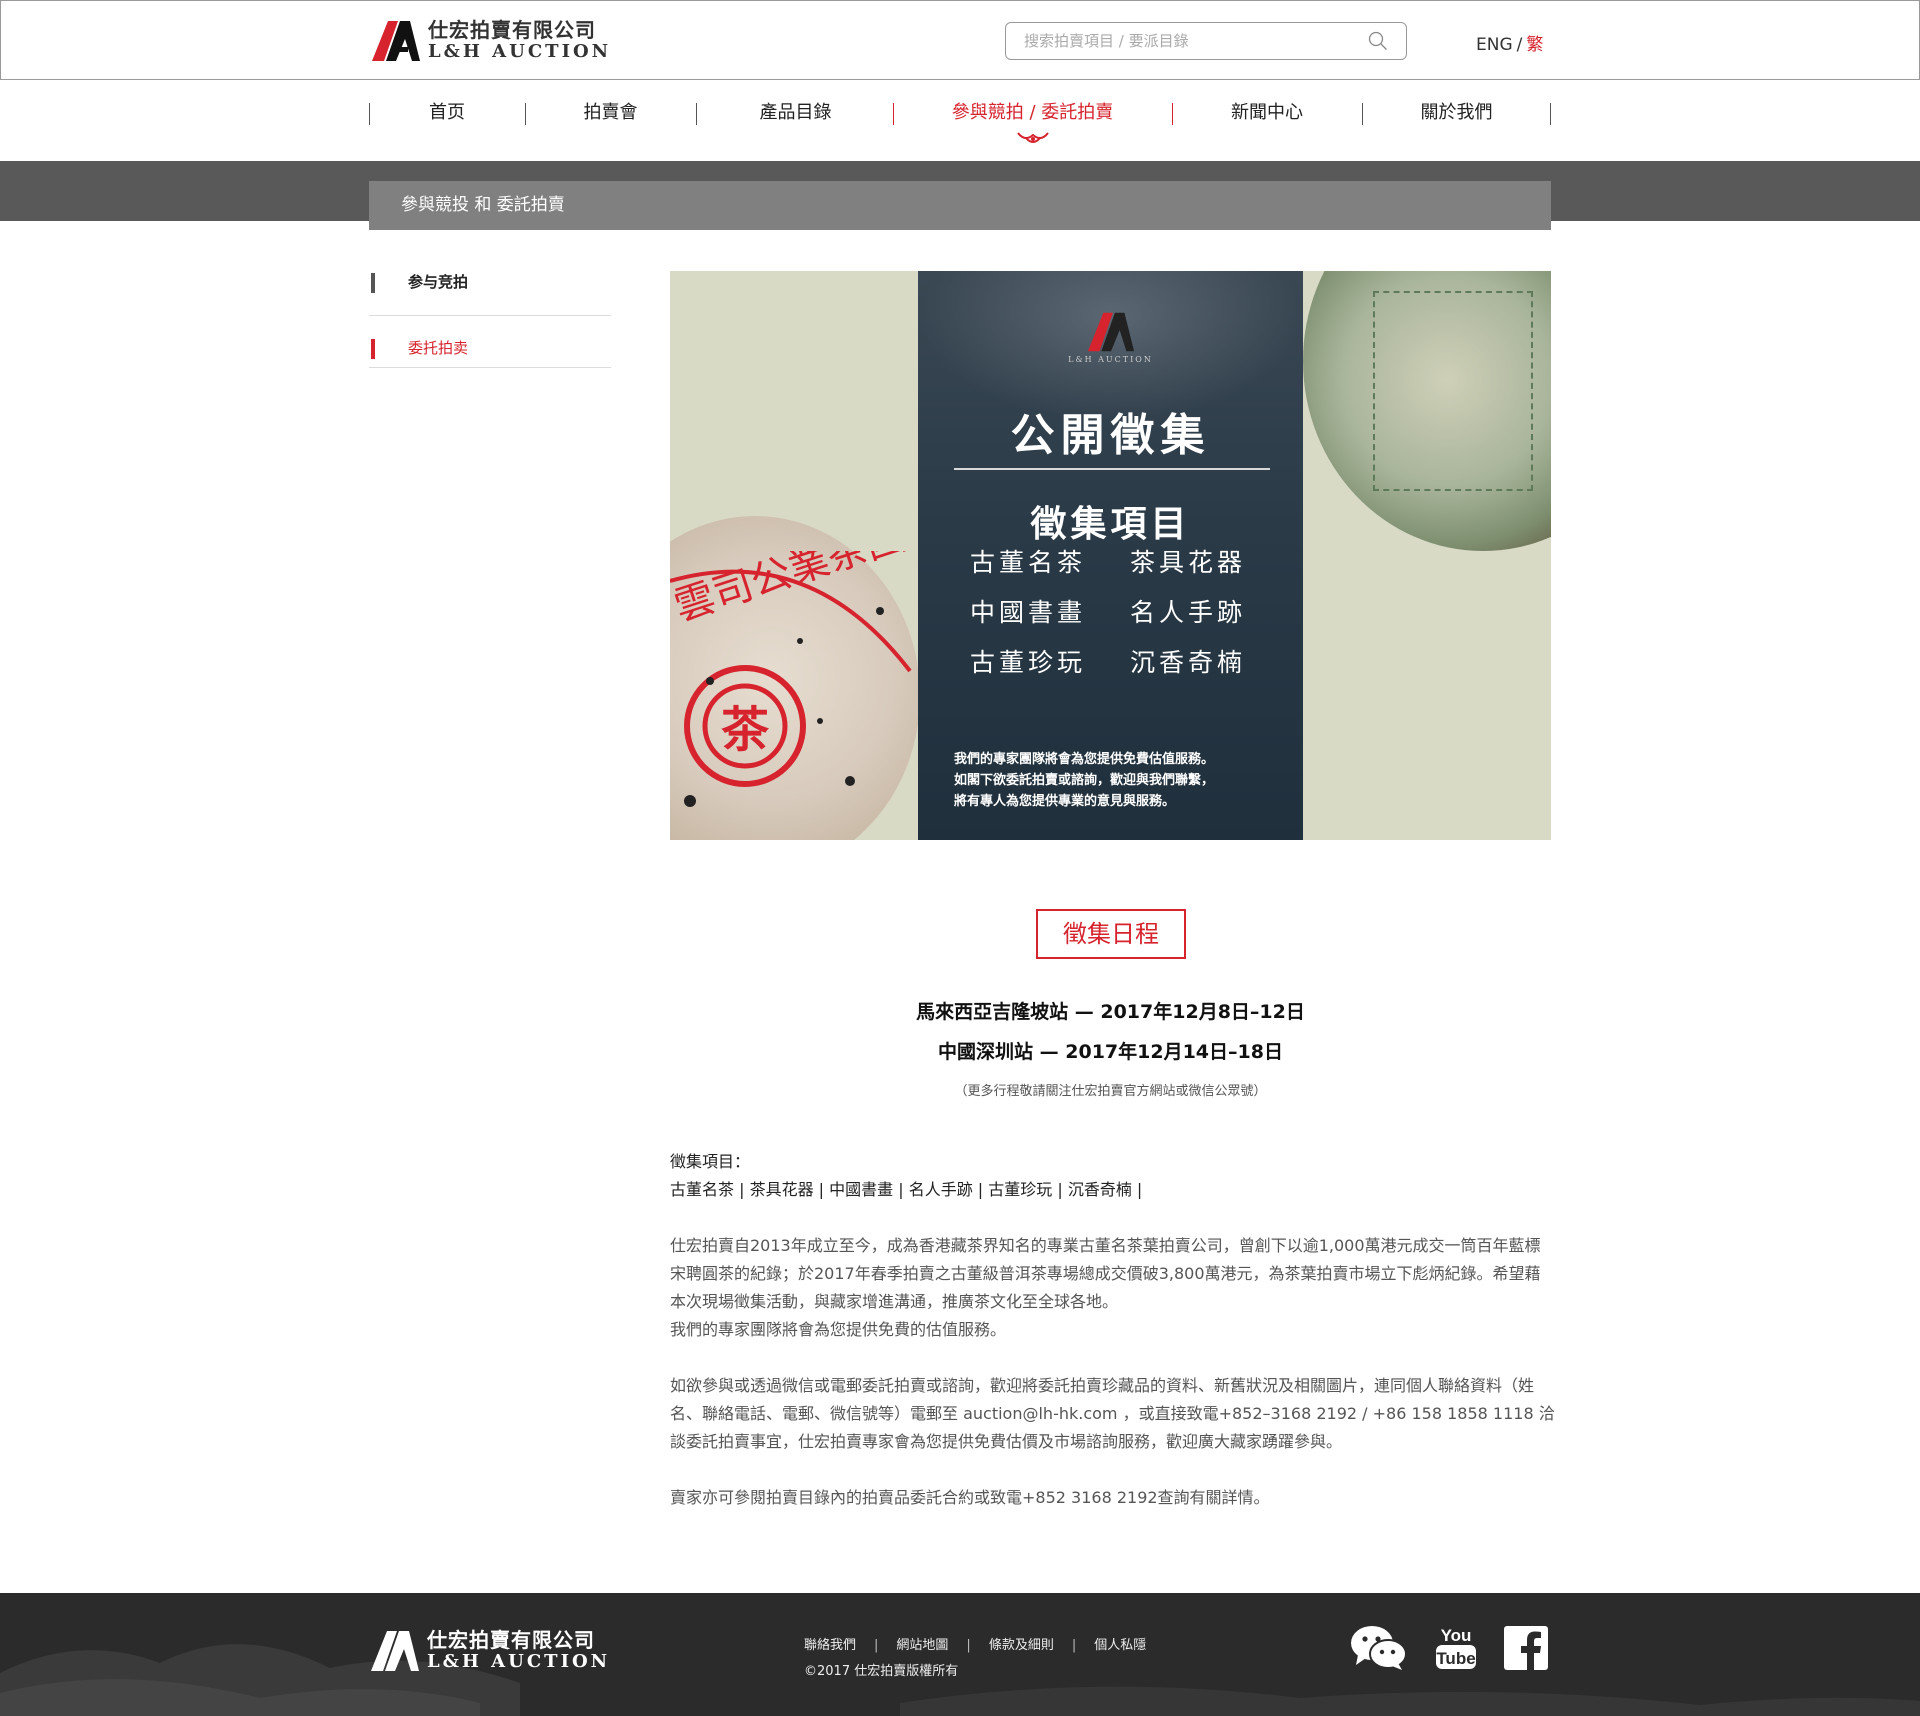  I want to click on tea-stamp-image: 茶 雲司公業茶國, so click(791, 679).